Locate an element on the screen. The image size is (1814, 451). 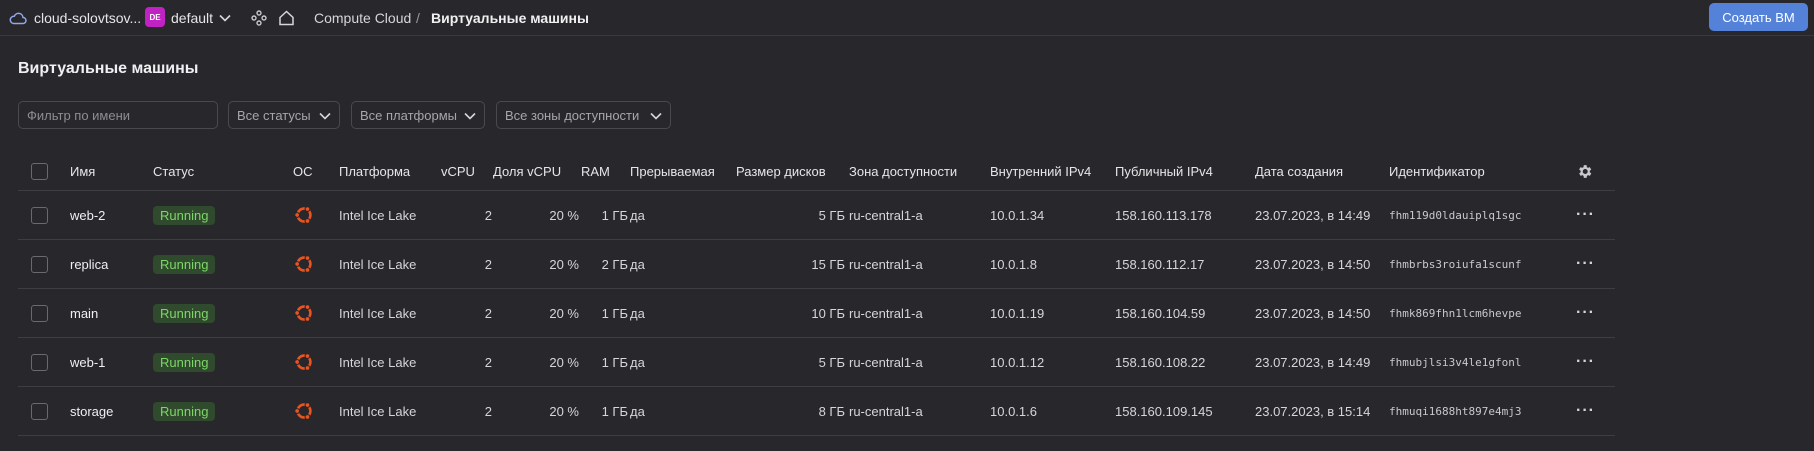
ram-value: 2 ГБ is located at coordinates (614, 264).